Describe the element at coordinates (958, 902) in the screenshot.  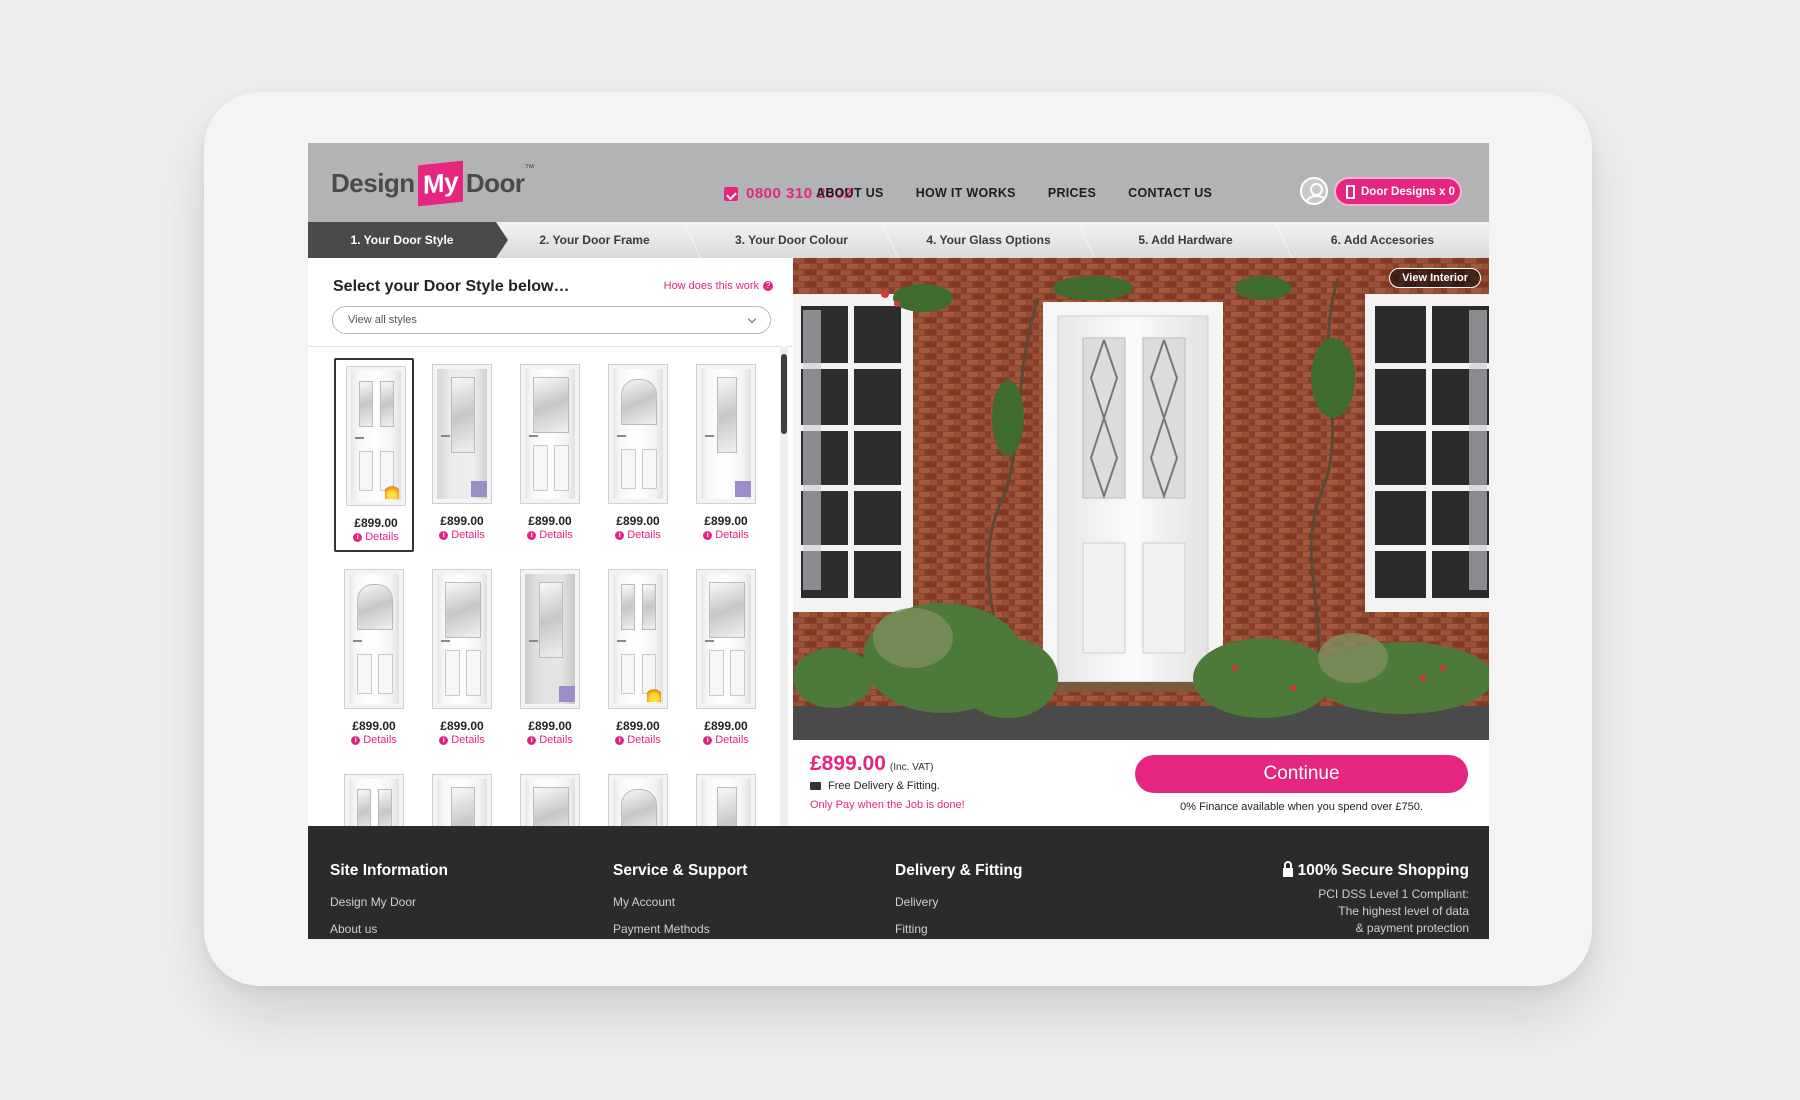
I see `footer-link: Delivery` at that location.